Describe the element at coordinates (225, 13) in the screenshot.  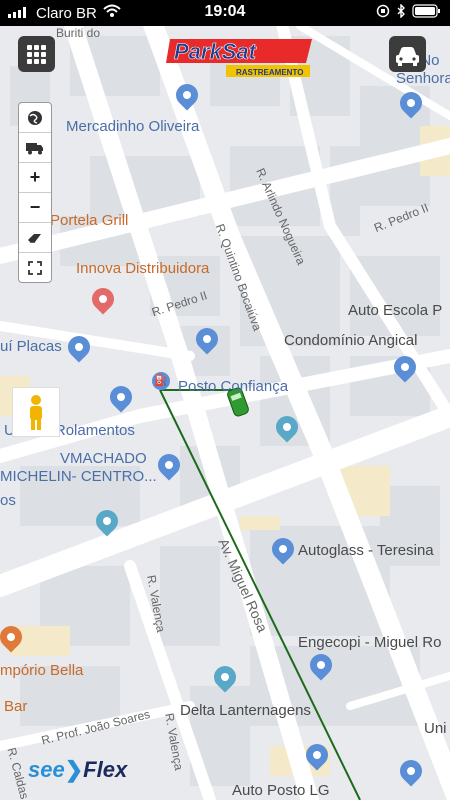
I see `status-bar: Claro BR 19:04` at that location.